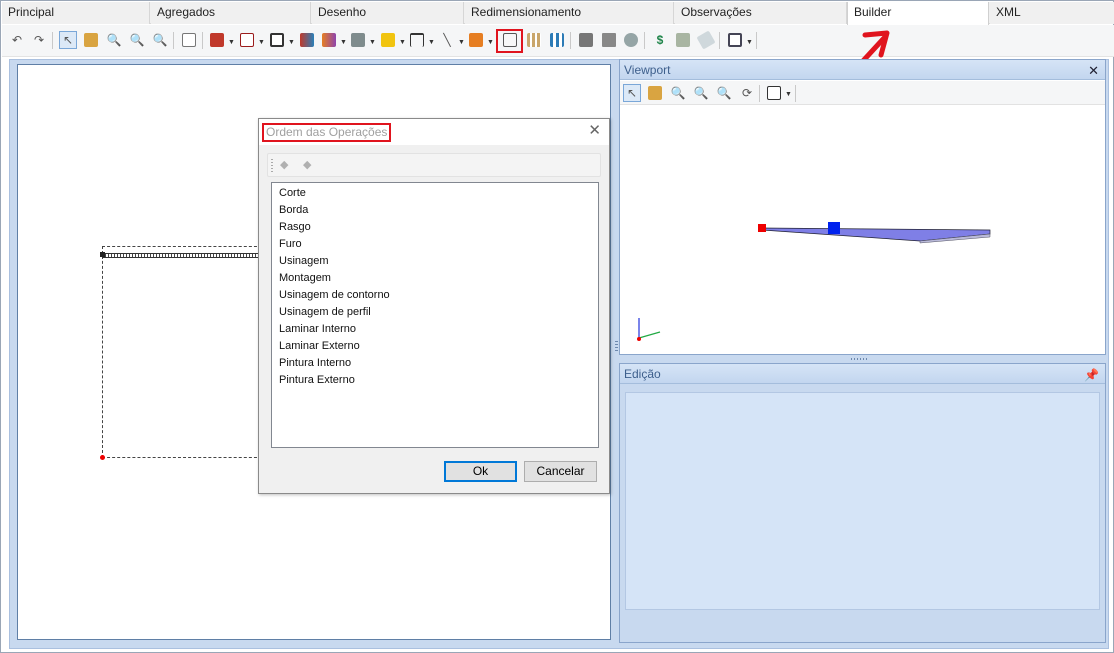  I want to click on edicao-titlebar: Edição 📌, so click(862, 374).